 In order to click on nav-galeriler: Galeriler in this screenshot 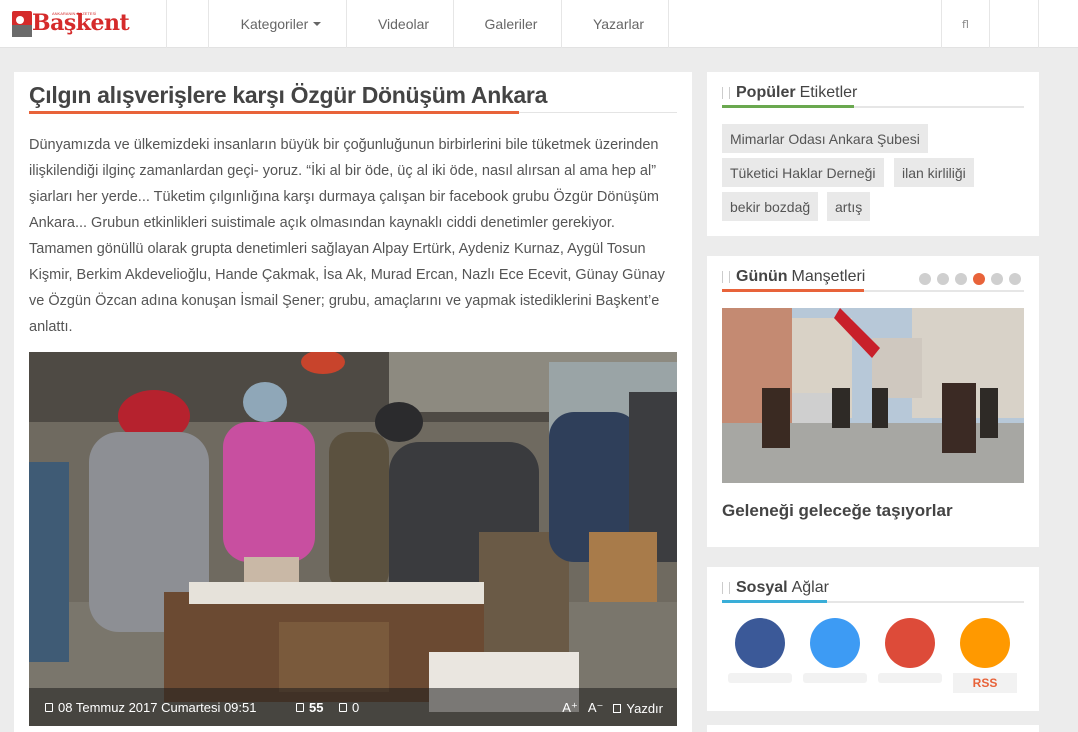, I will do `click(507, 24)`.